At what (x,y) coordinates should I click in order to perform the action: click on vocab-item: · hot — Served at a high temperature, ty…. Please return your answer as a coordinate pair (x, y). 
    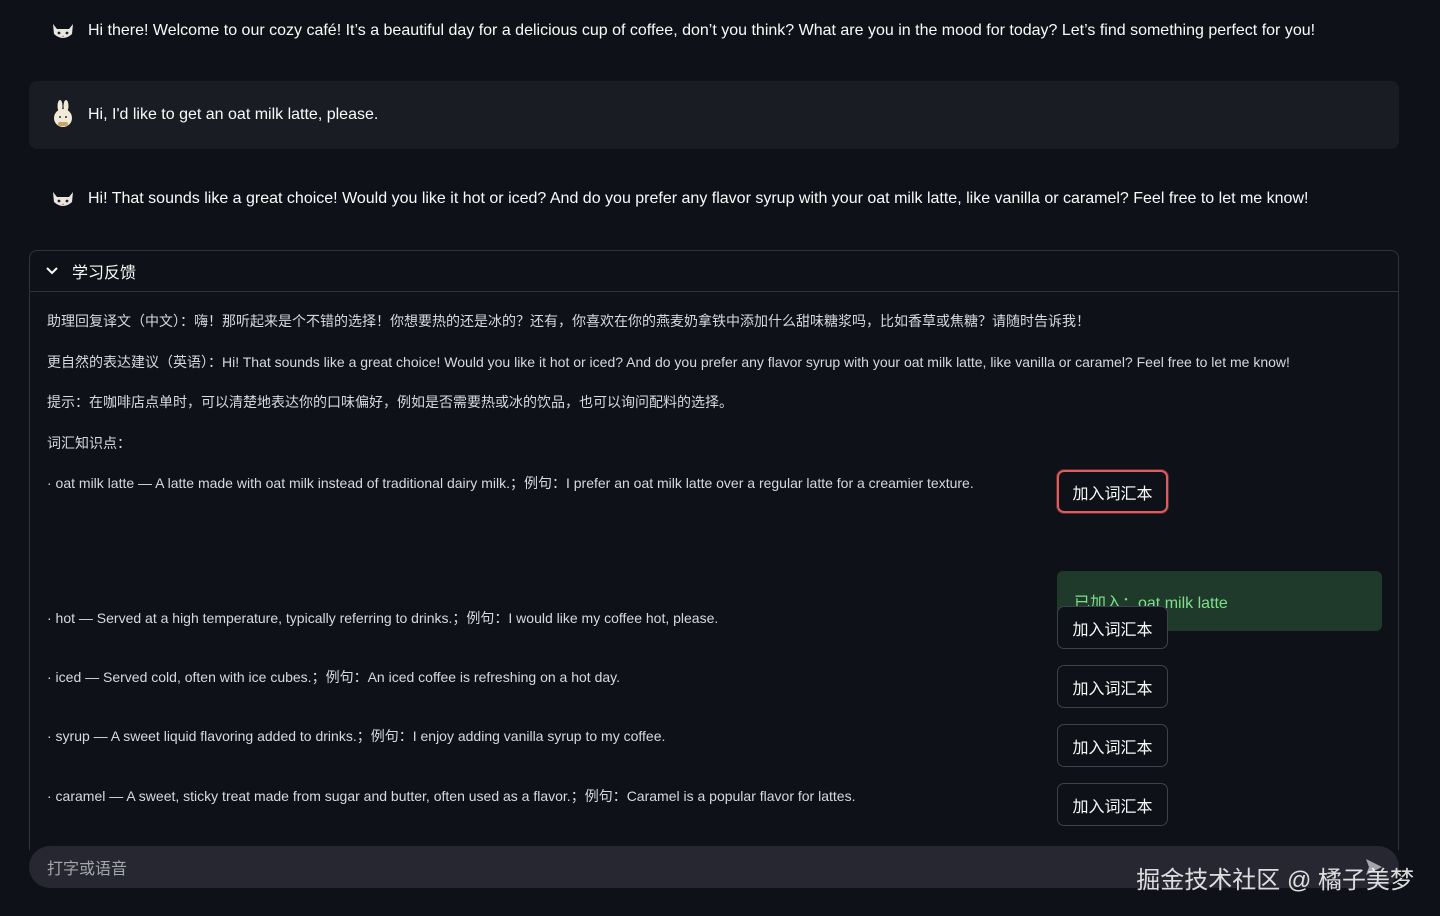
    Looking at the image, I should click on (383, 618).